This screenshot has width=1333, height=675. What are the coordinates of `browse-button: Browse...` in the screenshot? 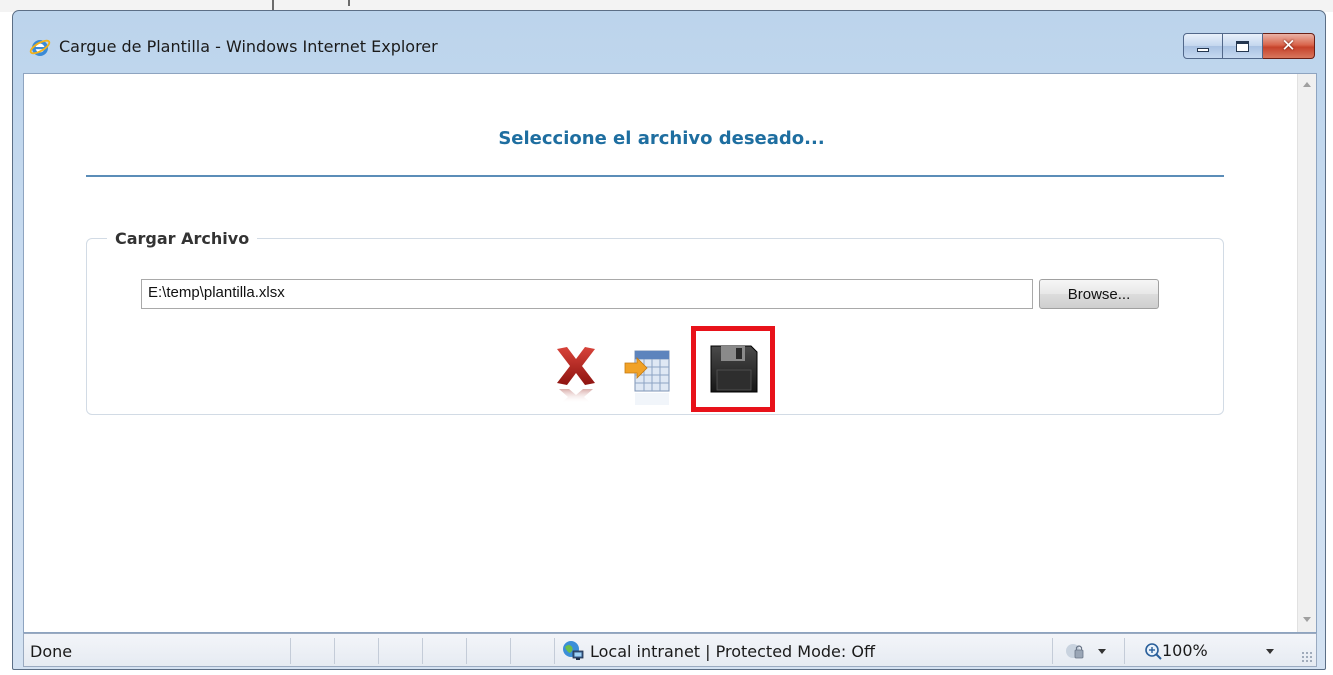 It's located at (1099, 294).